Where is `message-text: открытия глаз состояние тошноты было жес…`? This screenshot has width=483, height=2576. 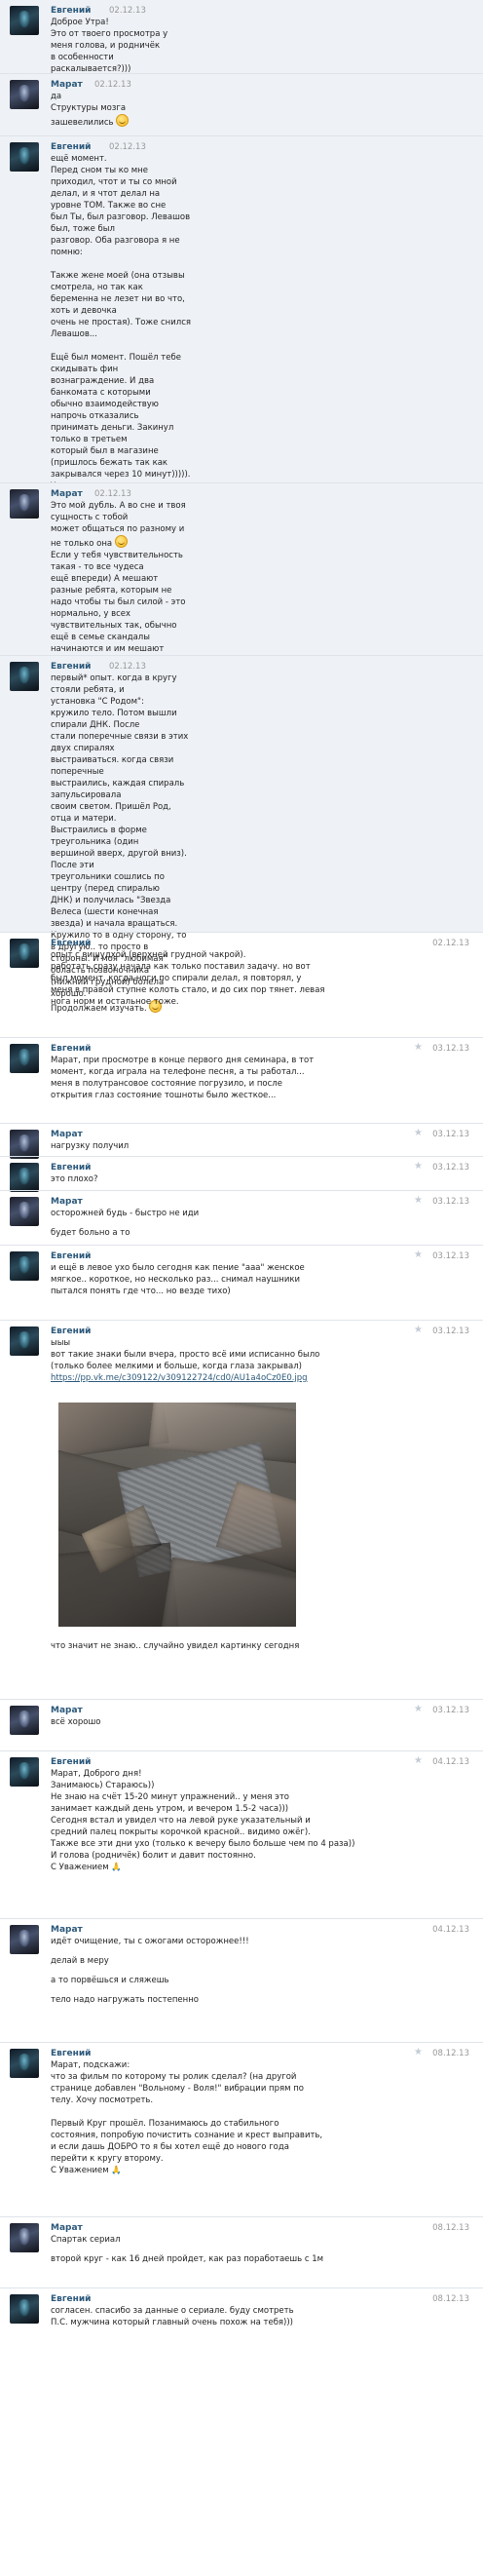 message-text: открытия глаз состояние тошноты было жес… is located at coordinates (164, 1095).